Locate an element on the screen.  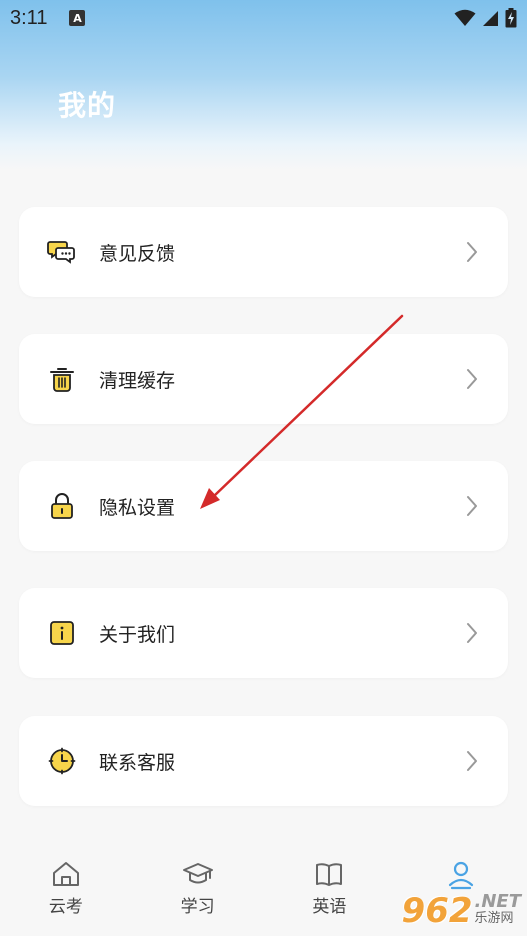
tab-english: 英语 is located at coordinates (330, 893).